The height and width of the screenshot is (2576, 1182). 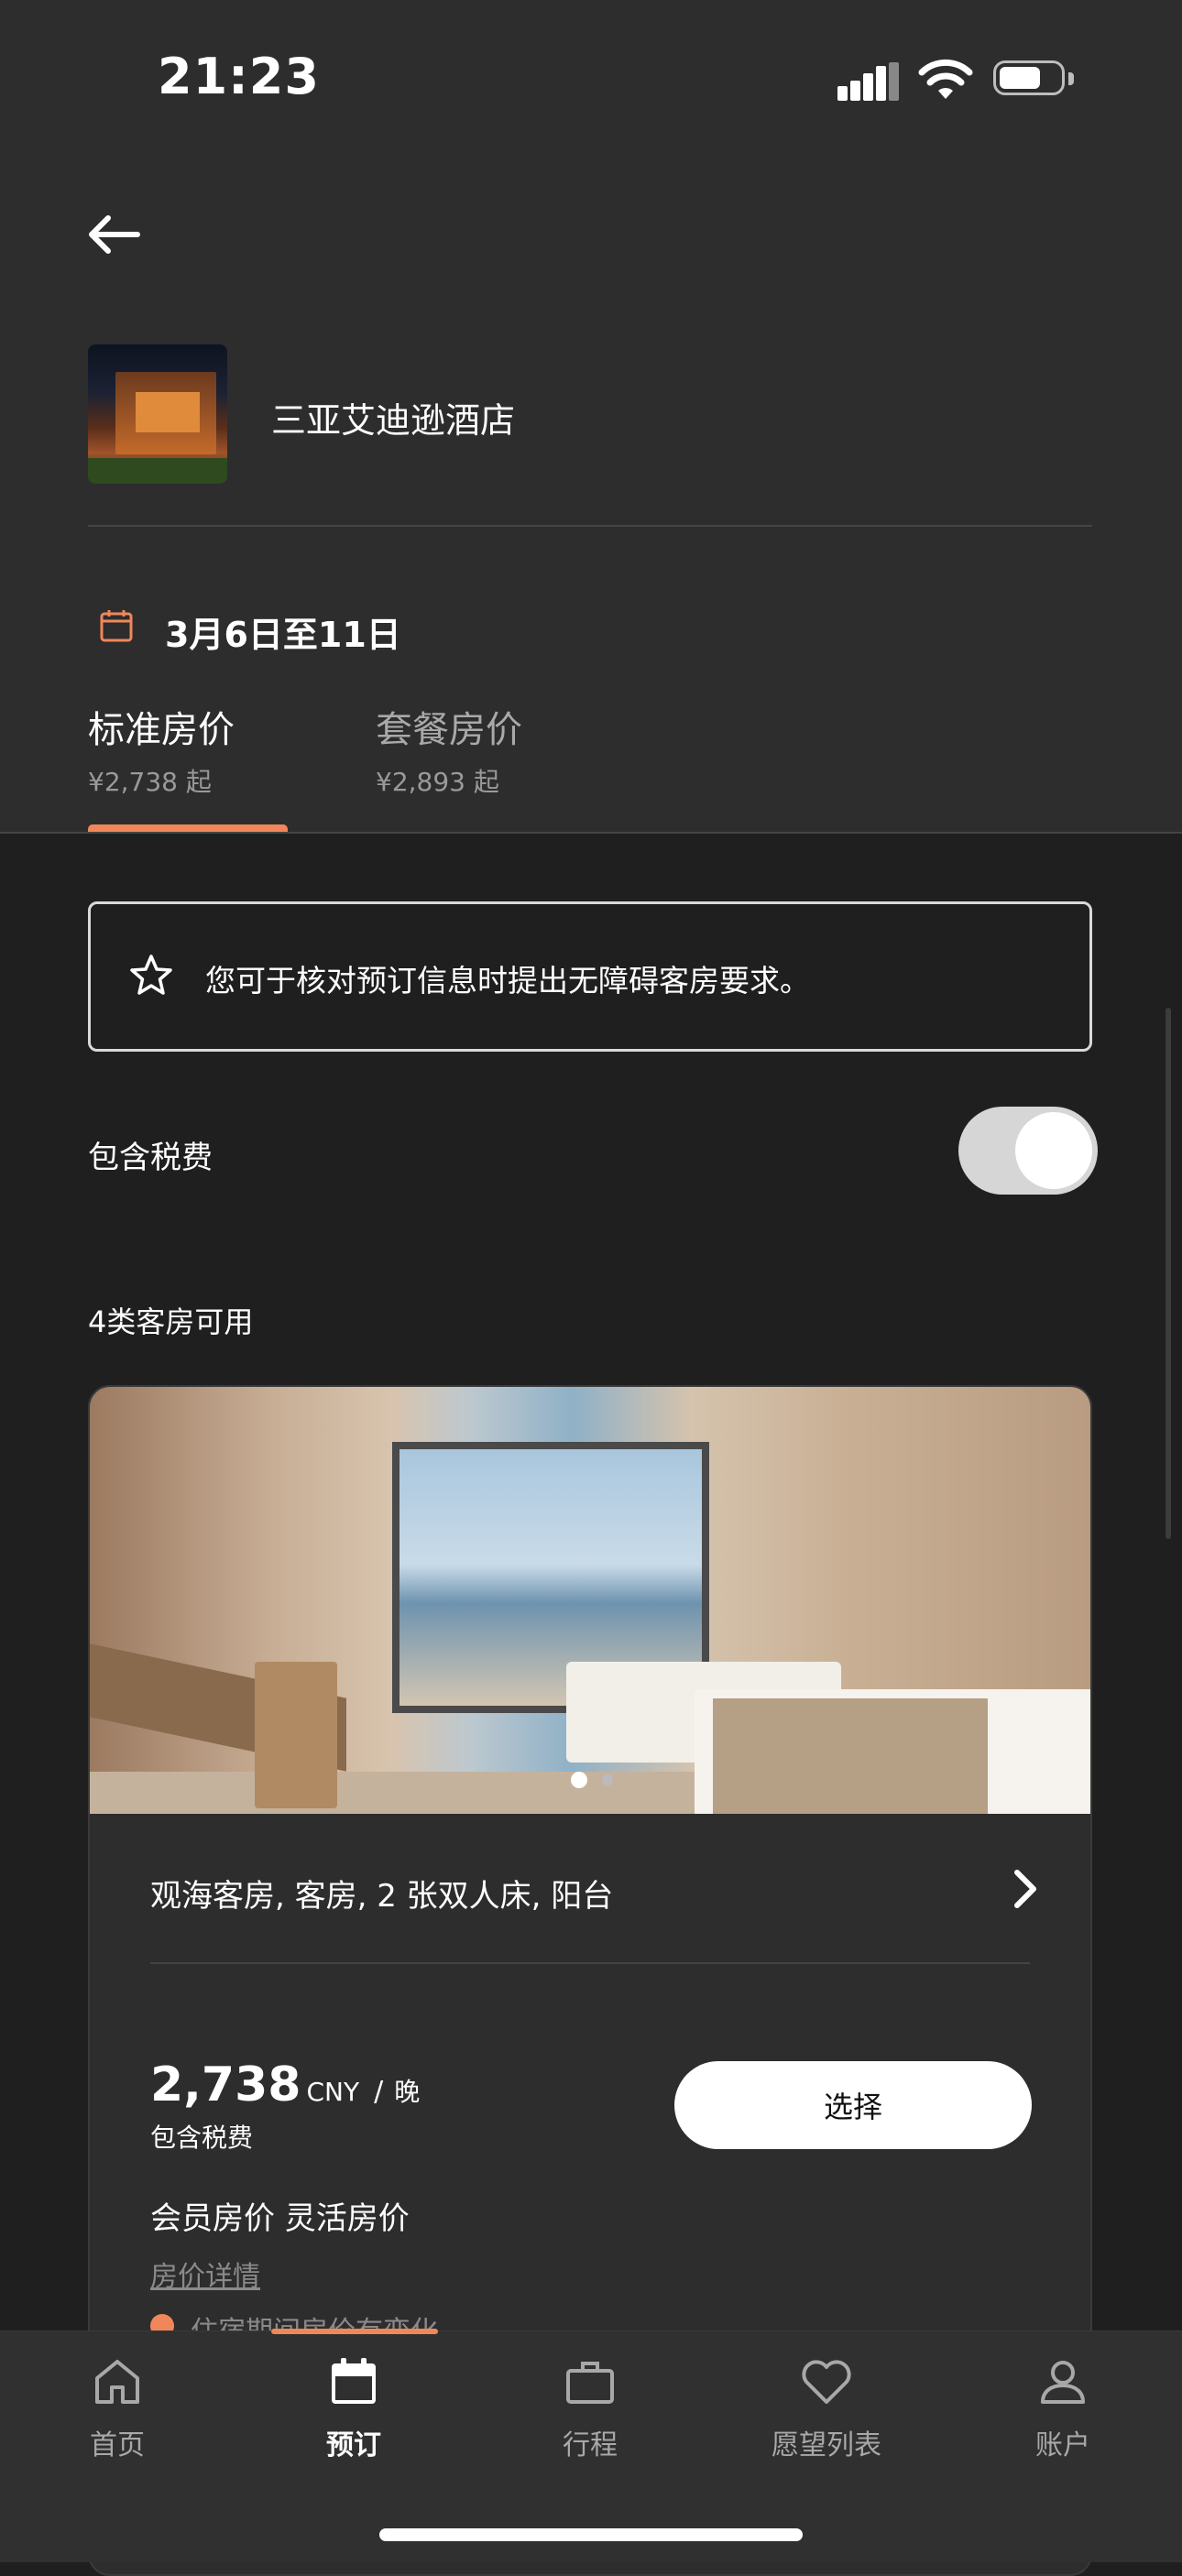 I want to click on tab-label: 标准房价, so click(x=162, y=730).